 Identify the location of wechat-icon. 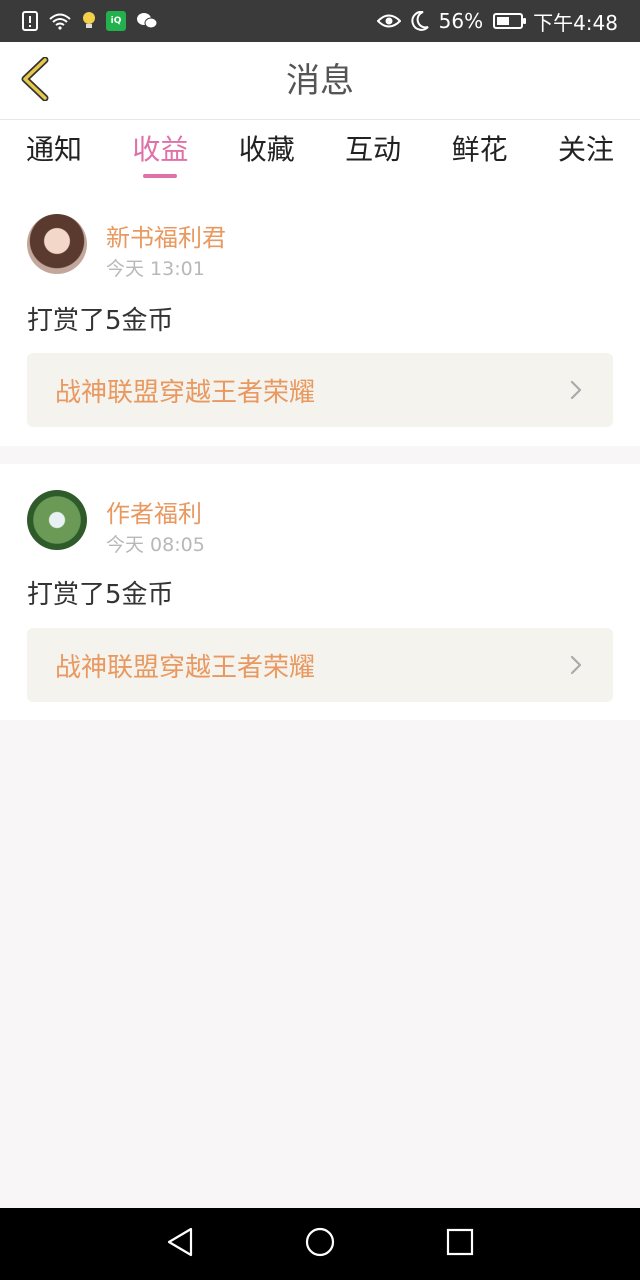
(147, 21).